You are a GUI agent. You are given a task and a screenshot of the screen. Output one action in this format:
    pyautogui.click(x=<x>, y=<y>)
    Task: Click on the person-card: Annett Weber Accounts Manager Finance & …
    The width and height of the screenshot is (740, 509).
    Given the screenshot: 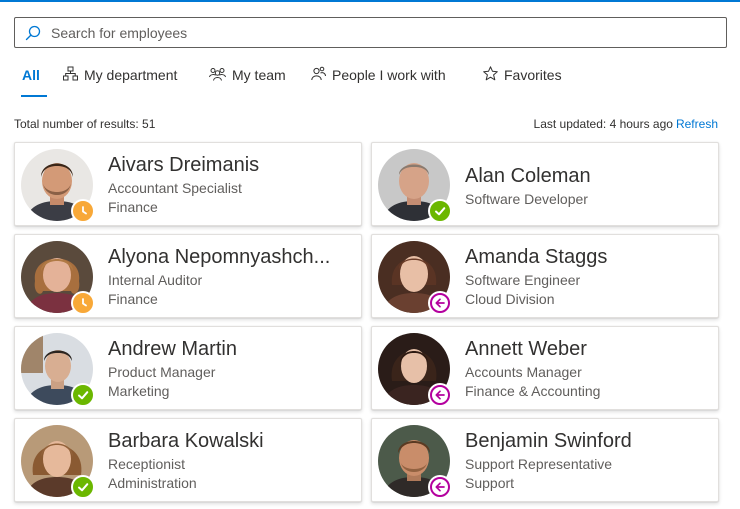 What is the action you would take?
    pyautogui.click(x=545, y=368)
    